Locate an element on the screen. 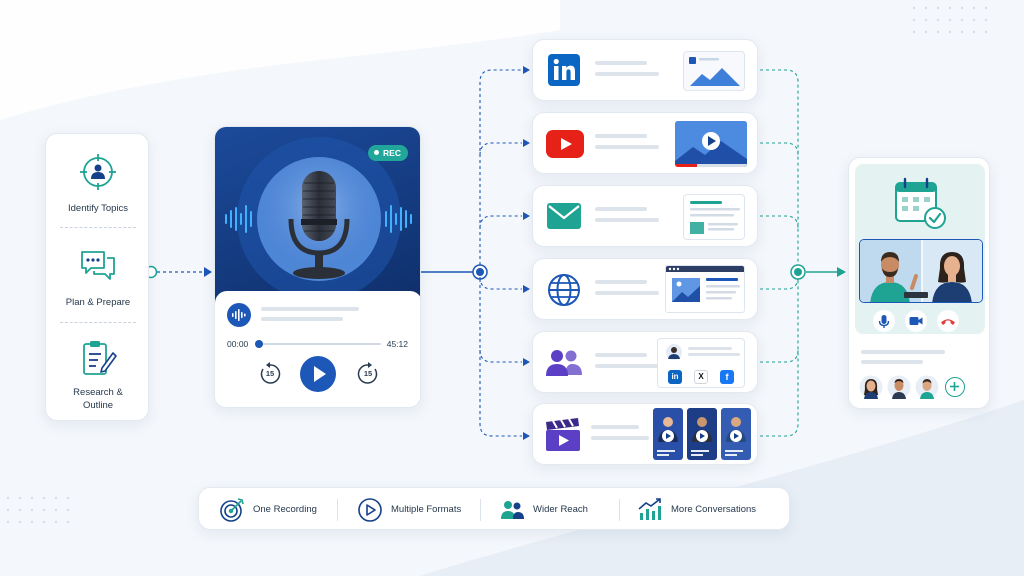  step-research-outline: Research & Outline is located at coordinates (98, 375).